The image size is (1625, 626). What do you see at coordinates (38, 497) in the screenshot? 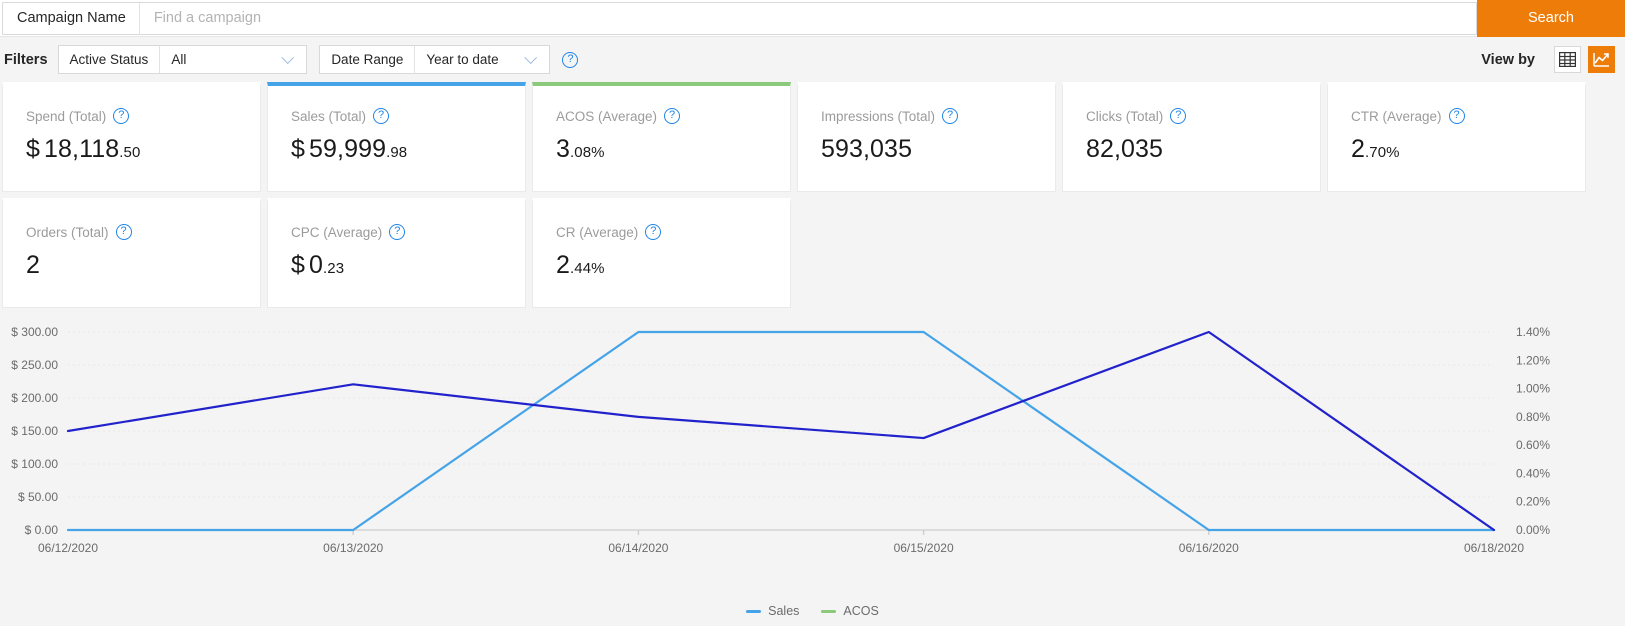
I see `y-axis-left-tick-label: $ 50.00` at bounding box center [38, 497].